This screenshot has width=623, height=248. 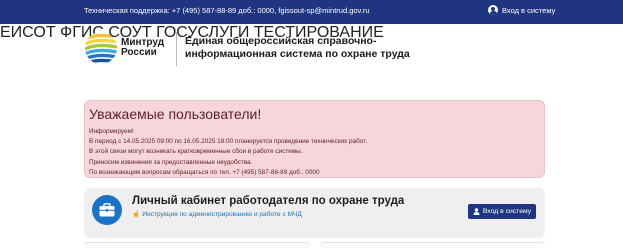 What do you see at coordinates (476, 211) in the screenshot?
I see `user-icon` at bounding box center [476, 211].